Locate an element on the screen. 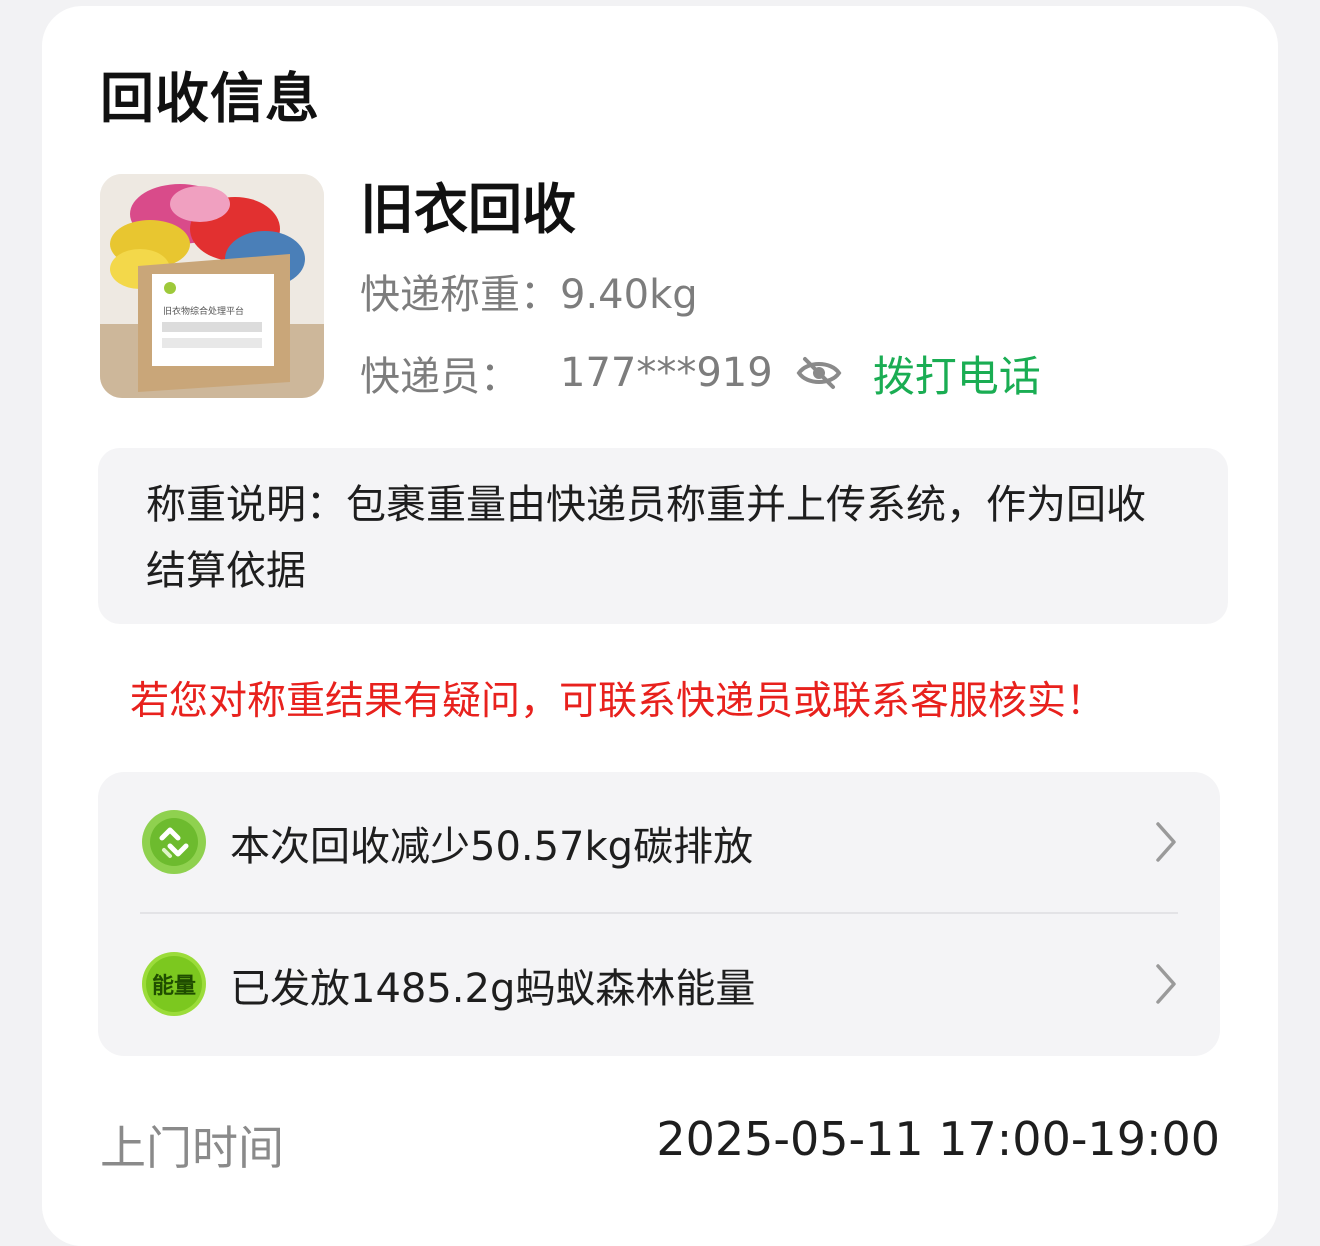 The height and width of the screenshot is (1246, 1320). weight-note-text: 称重说明：包裹重量由快递员称重并上传系统，作为回收结算依据 is located at coordinates (646, 538).